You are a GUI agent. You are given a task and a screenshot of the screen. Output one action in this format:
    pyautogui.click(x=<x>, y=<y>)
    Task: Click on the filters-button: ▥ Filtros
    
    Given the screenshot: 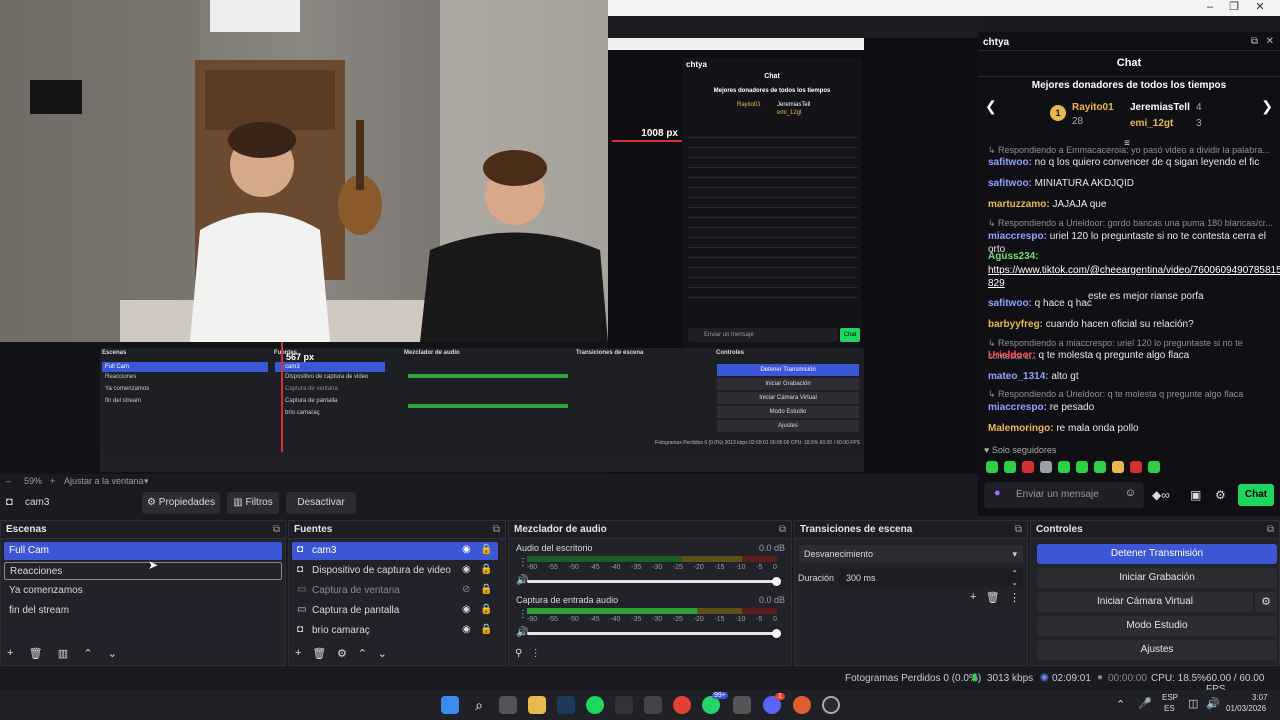 What is the action you would take?
    pyautogui.click(x=253, y=503)
    